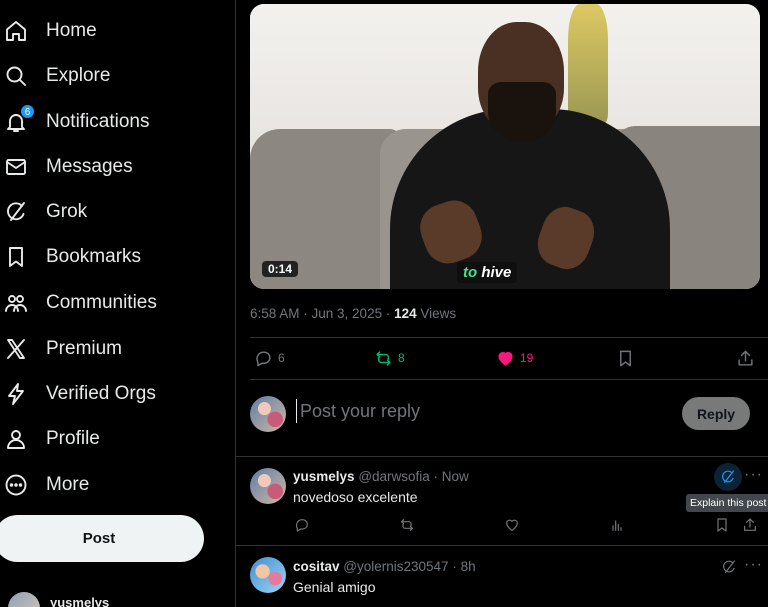 This screenshot has height=607, width=768. I want to click on more-circle-icon, so click(16, 485).